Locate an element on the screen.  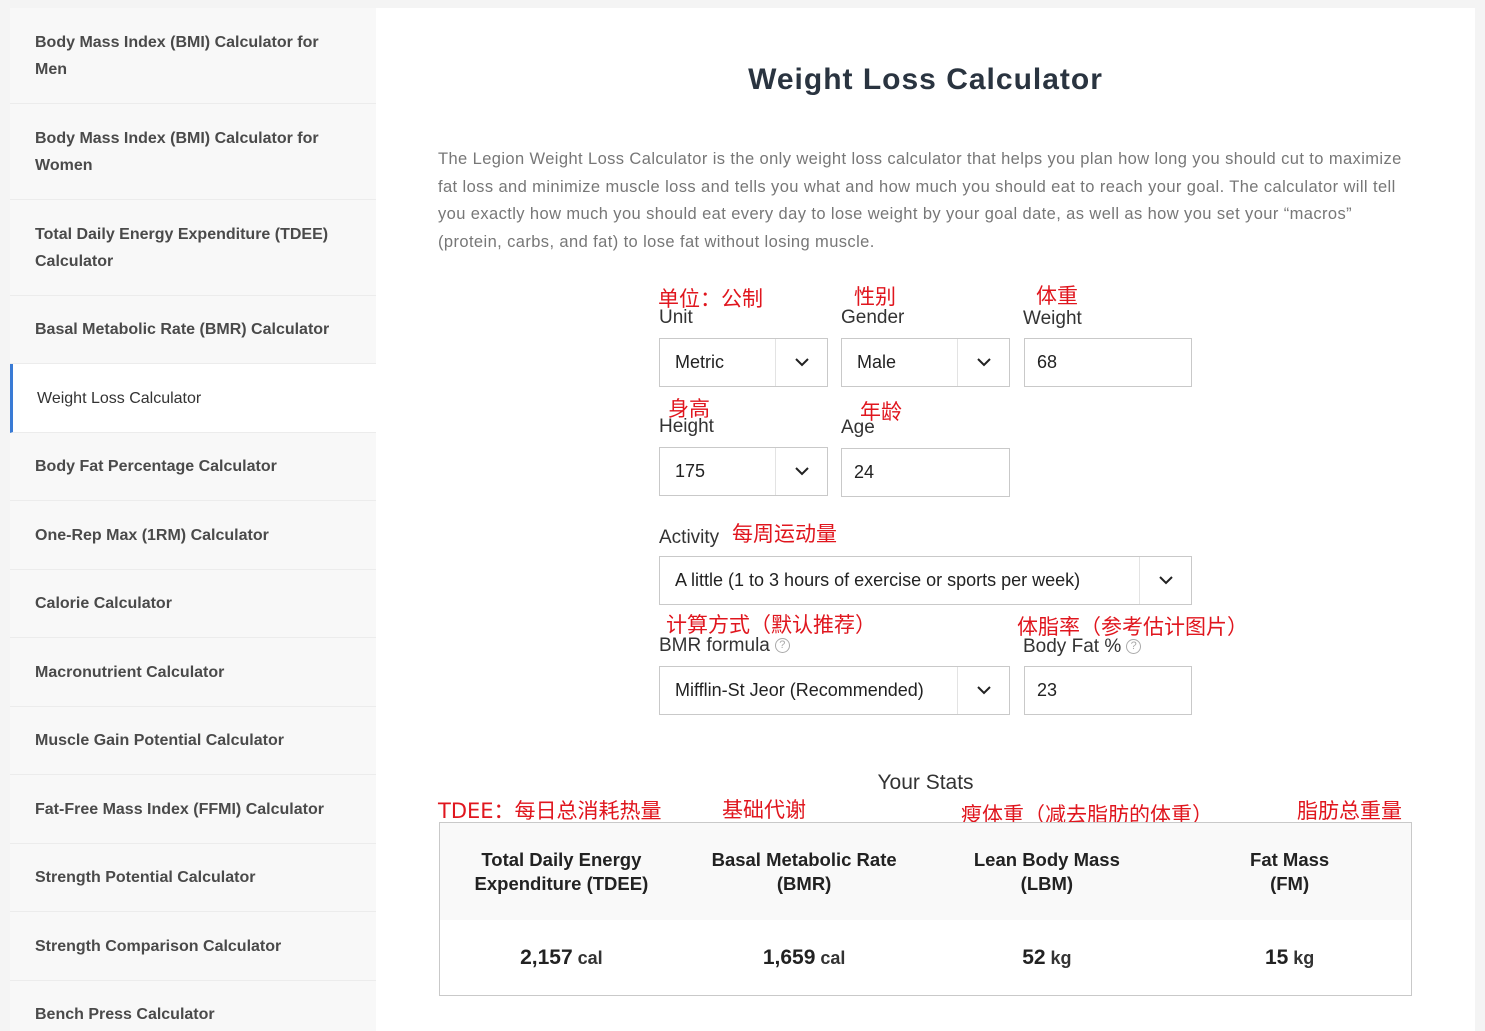
stats-header-line: Total Daily Energy is located at coordinates (561, 859).